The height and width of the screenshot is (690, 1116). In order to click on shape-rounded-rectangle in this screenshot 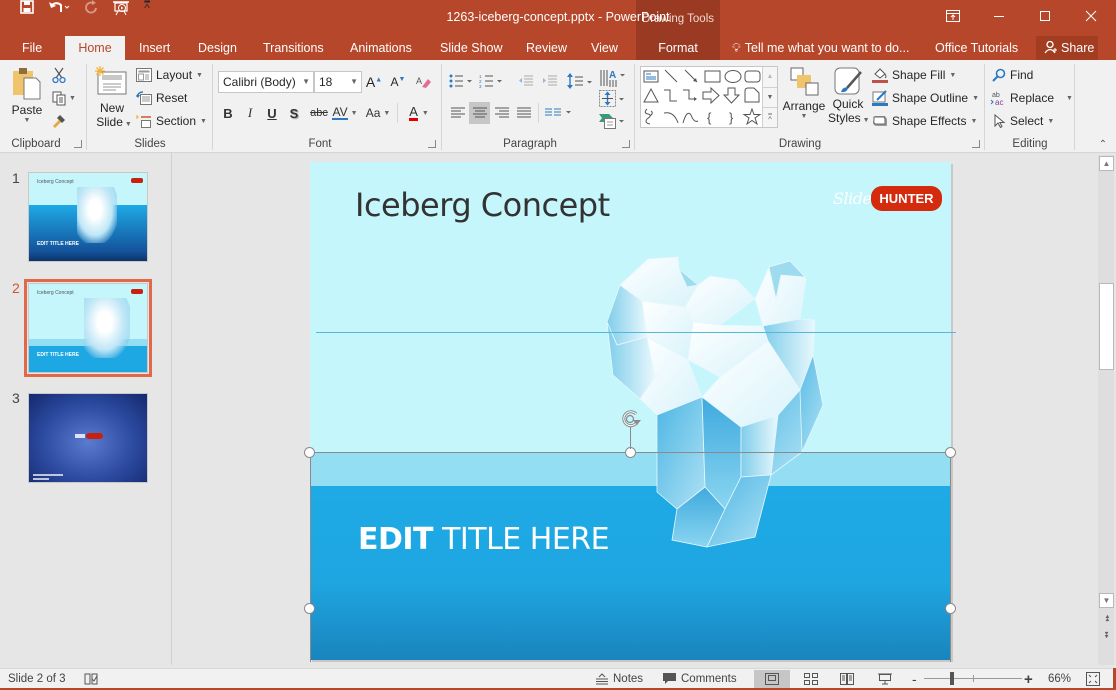, I will do `click(752, 76)`.